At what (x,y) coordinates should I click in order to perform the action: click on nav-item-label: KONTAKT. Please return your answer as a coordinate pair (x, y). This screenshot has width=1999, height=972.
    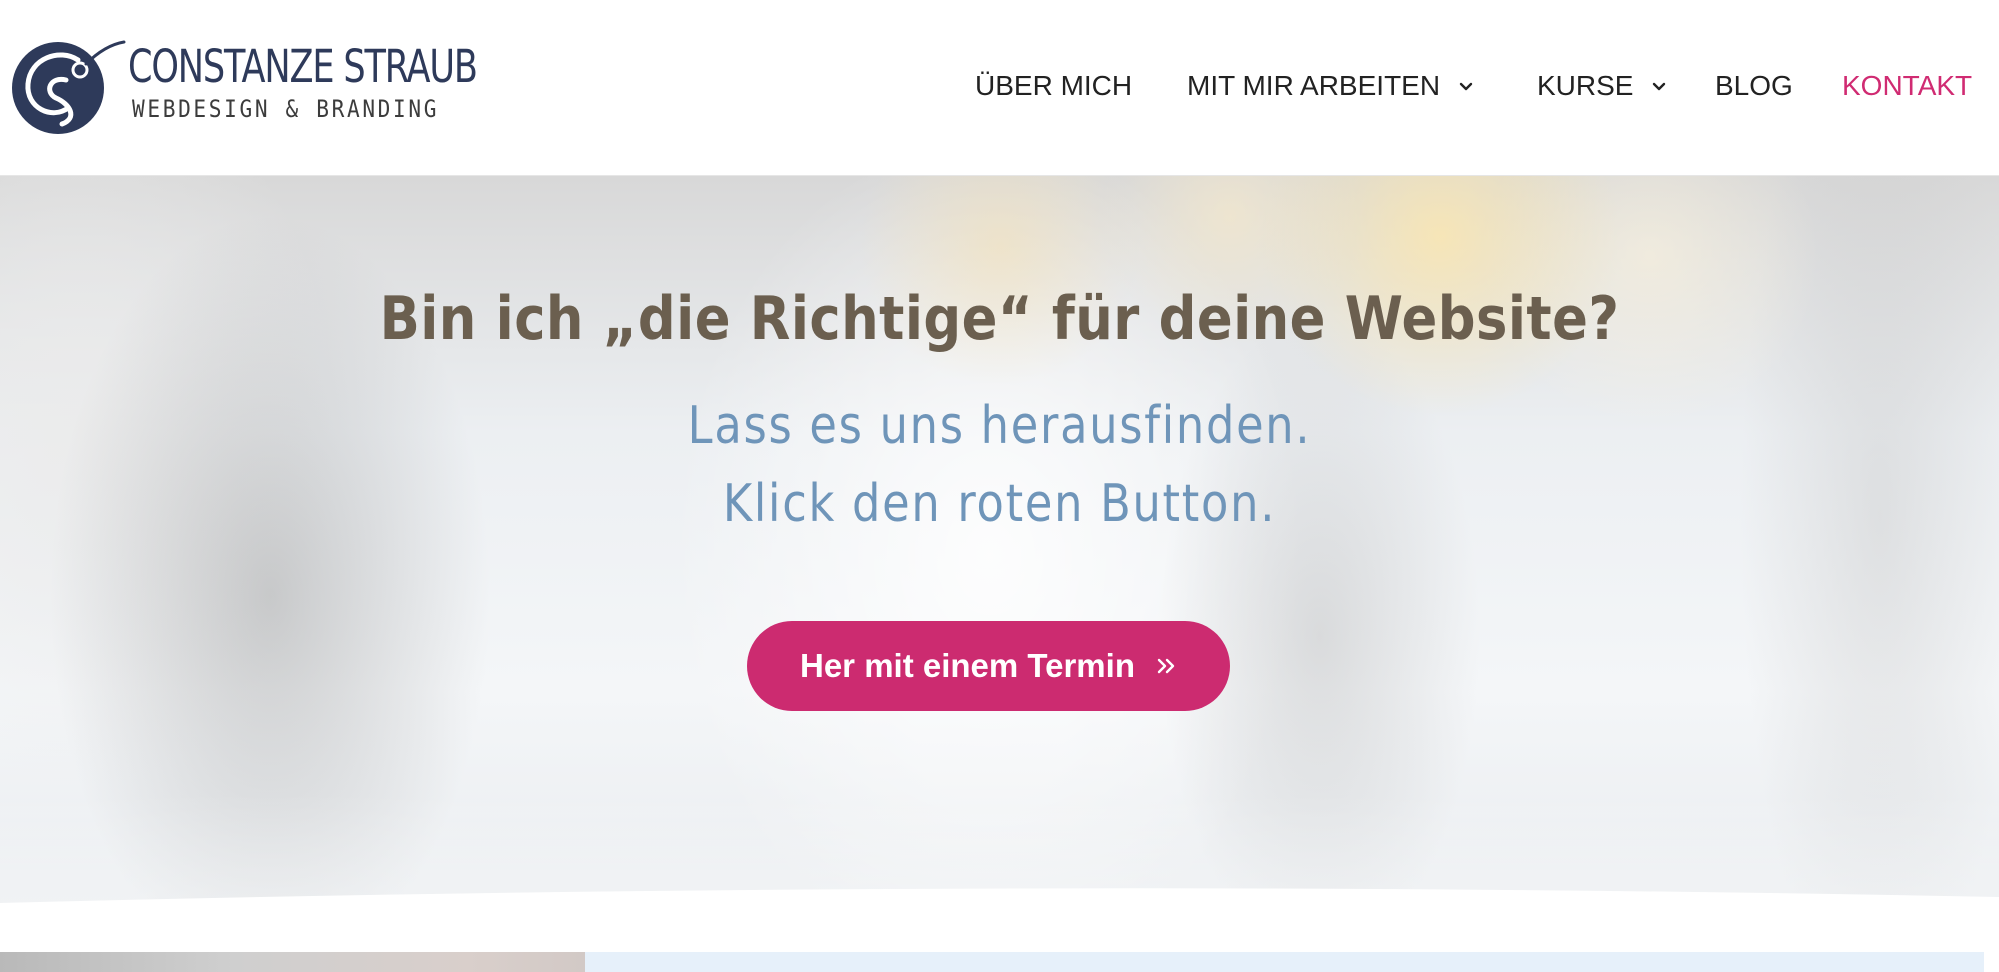
    Looking at the image, I should click on (1907, 85).